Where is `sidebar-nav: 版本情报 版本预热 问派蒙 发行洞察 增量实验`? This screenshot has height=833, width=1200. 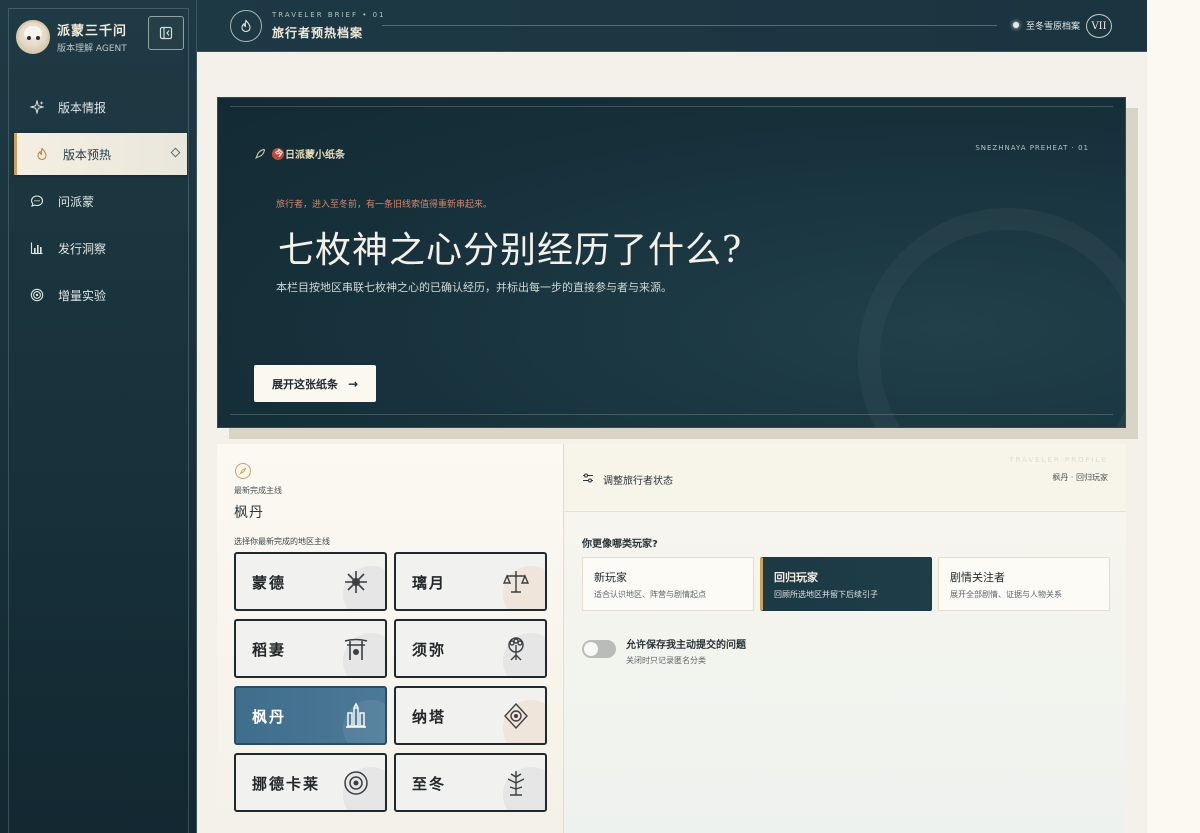 sidebar-nav: 版本情报 版本预热 问派蒙 发行洞察 增量实验 is located at coordinates (100, 203).